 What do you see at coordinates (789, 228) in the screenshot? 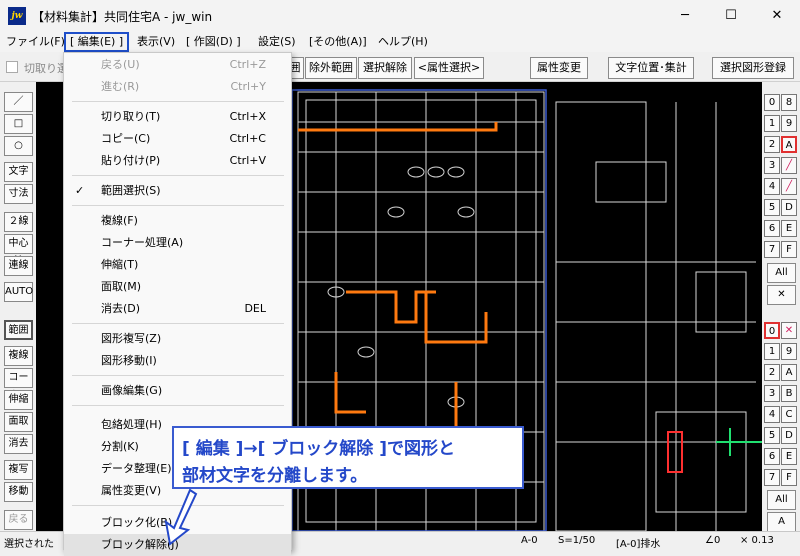
I see `layer-e: E` at bounding box center [789, 228].